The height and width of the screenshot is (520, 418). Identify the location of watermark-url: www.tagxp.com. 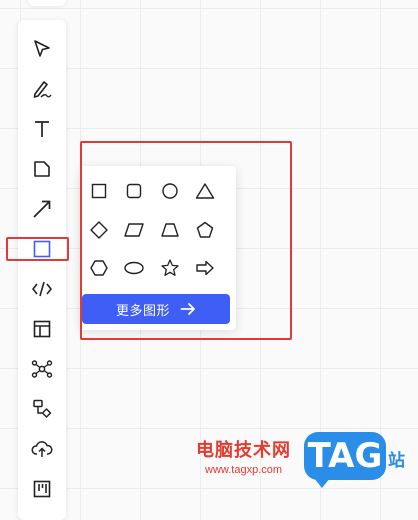
(244, 470).